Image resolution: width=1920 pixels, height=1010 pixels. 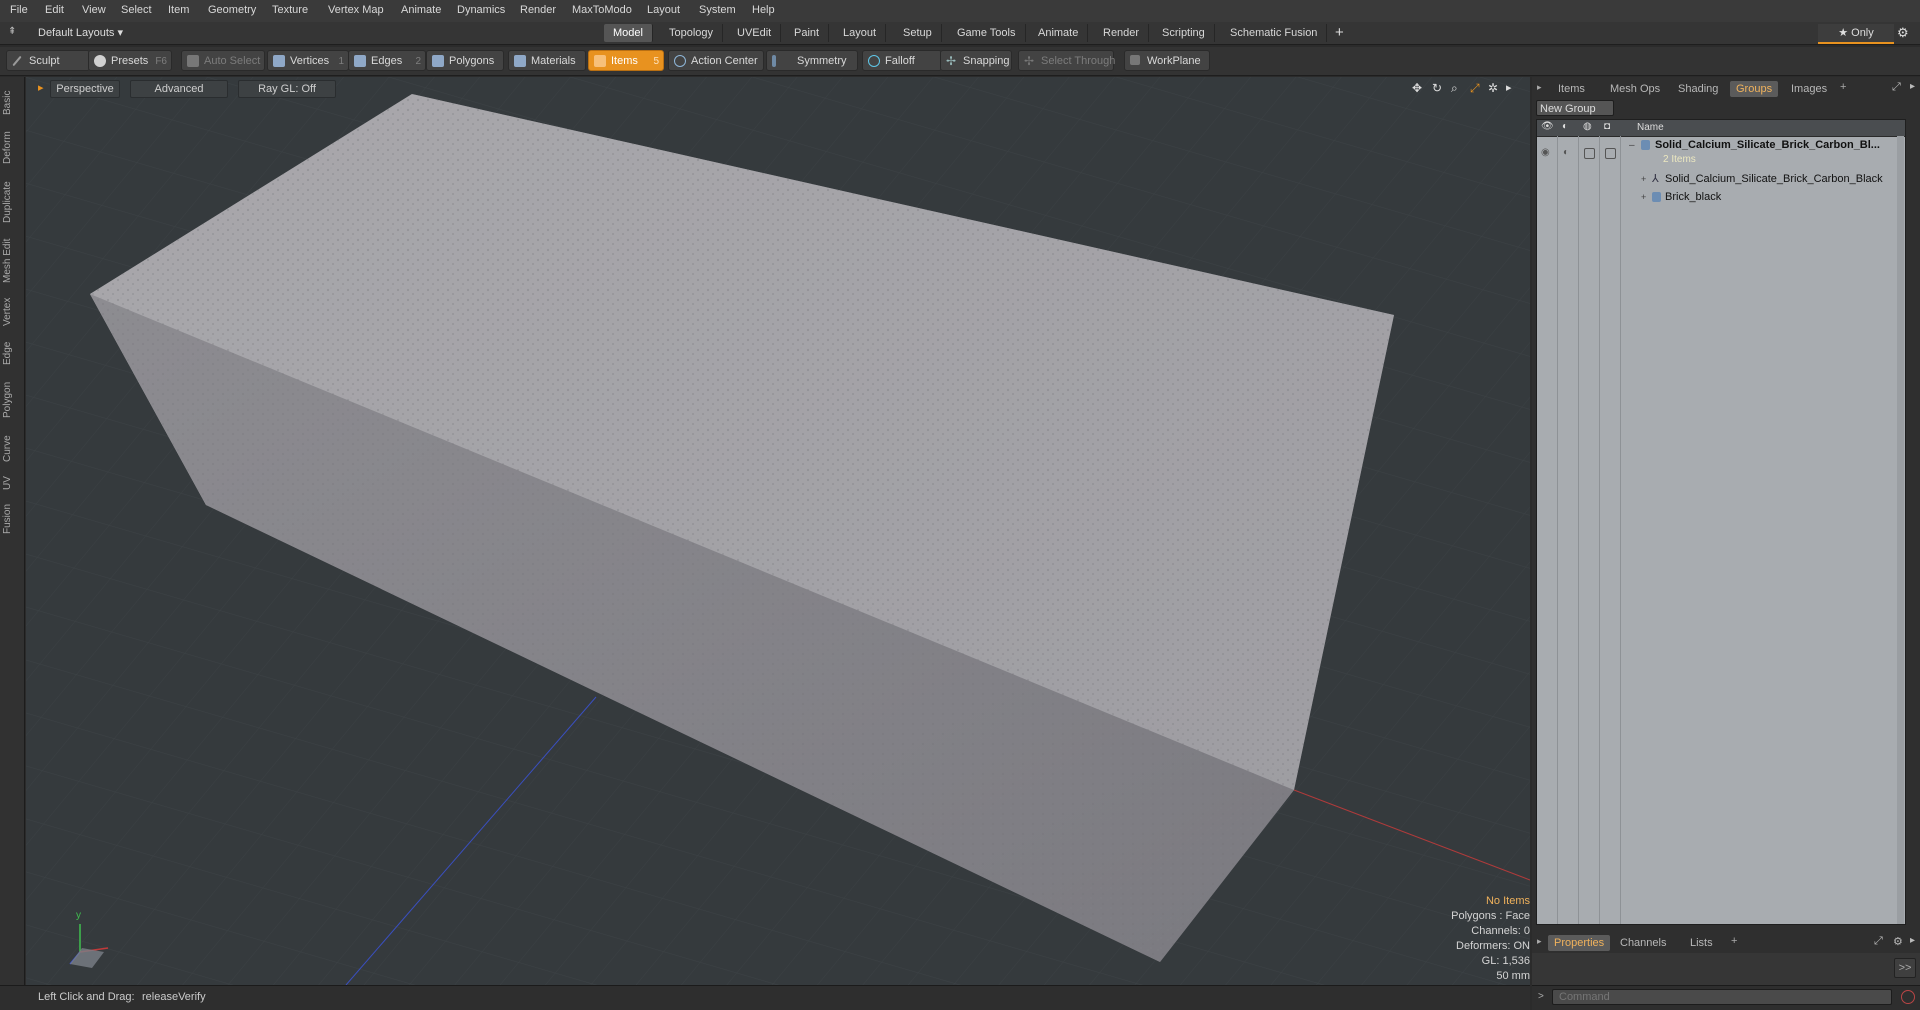 What do you see at coordinates (136, 10) in the screenshot?
I see `menu-select: Select` at bounding box center [136, 10].